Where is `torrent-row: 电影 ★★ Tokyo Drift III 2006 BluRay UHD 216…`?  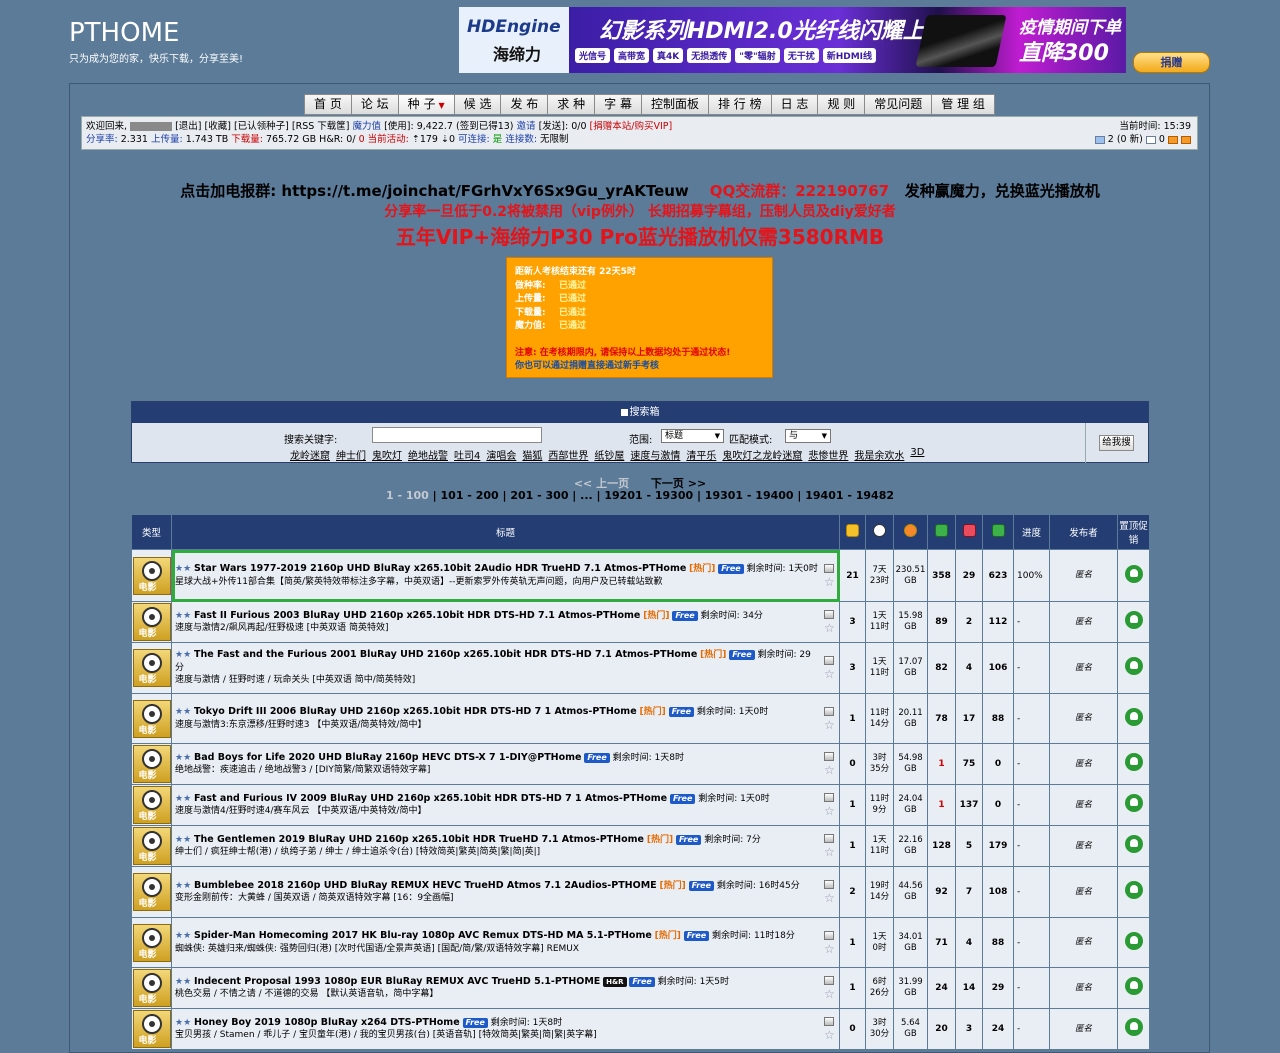 torrent-row: 电影 ★★ Tokyo Drift III 2006 BluRay UHD 216… is located at coordinates (640, 718).